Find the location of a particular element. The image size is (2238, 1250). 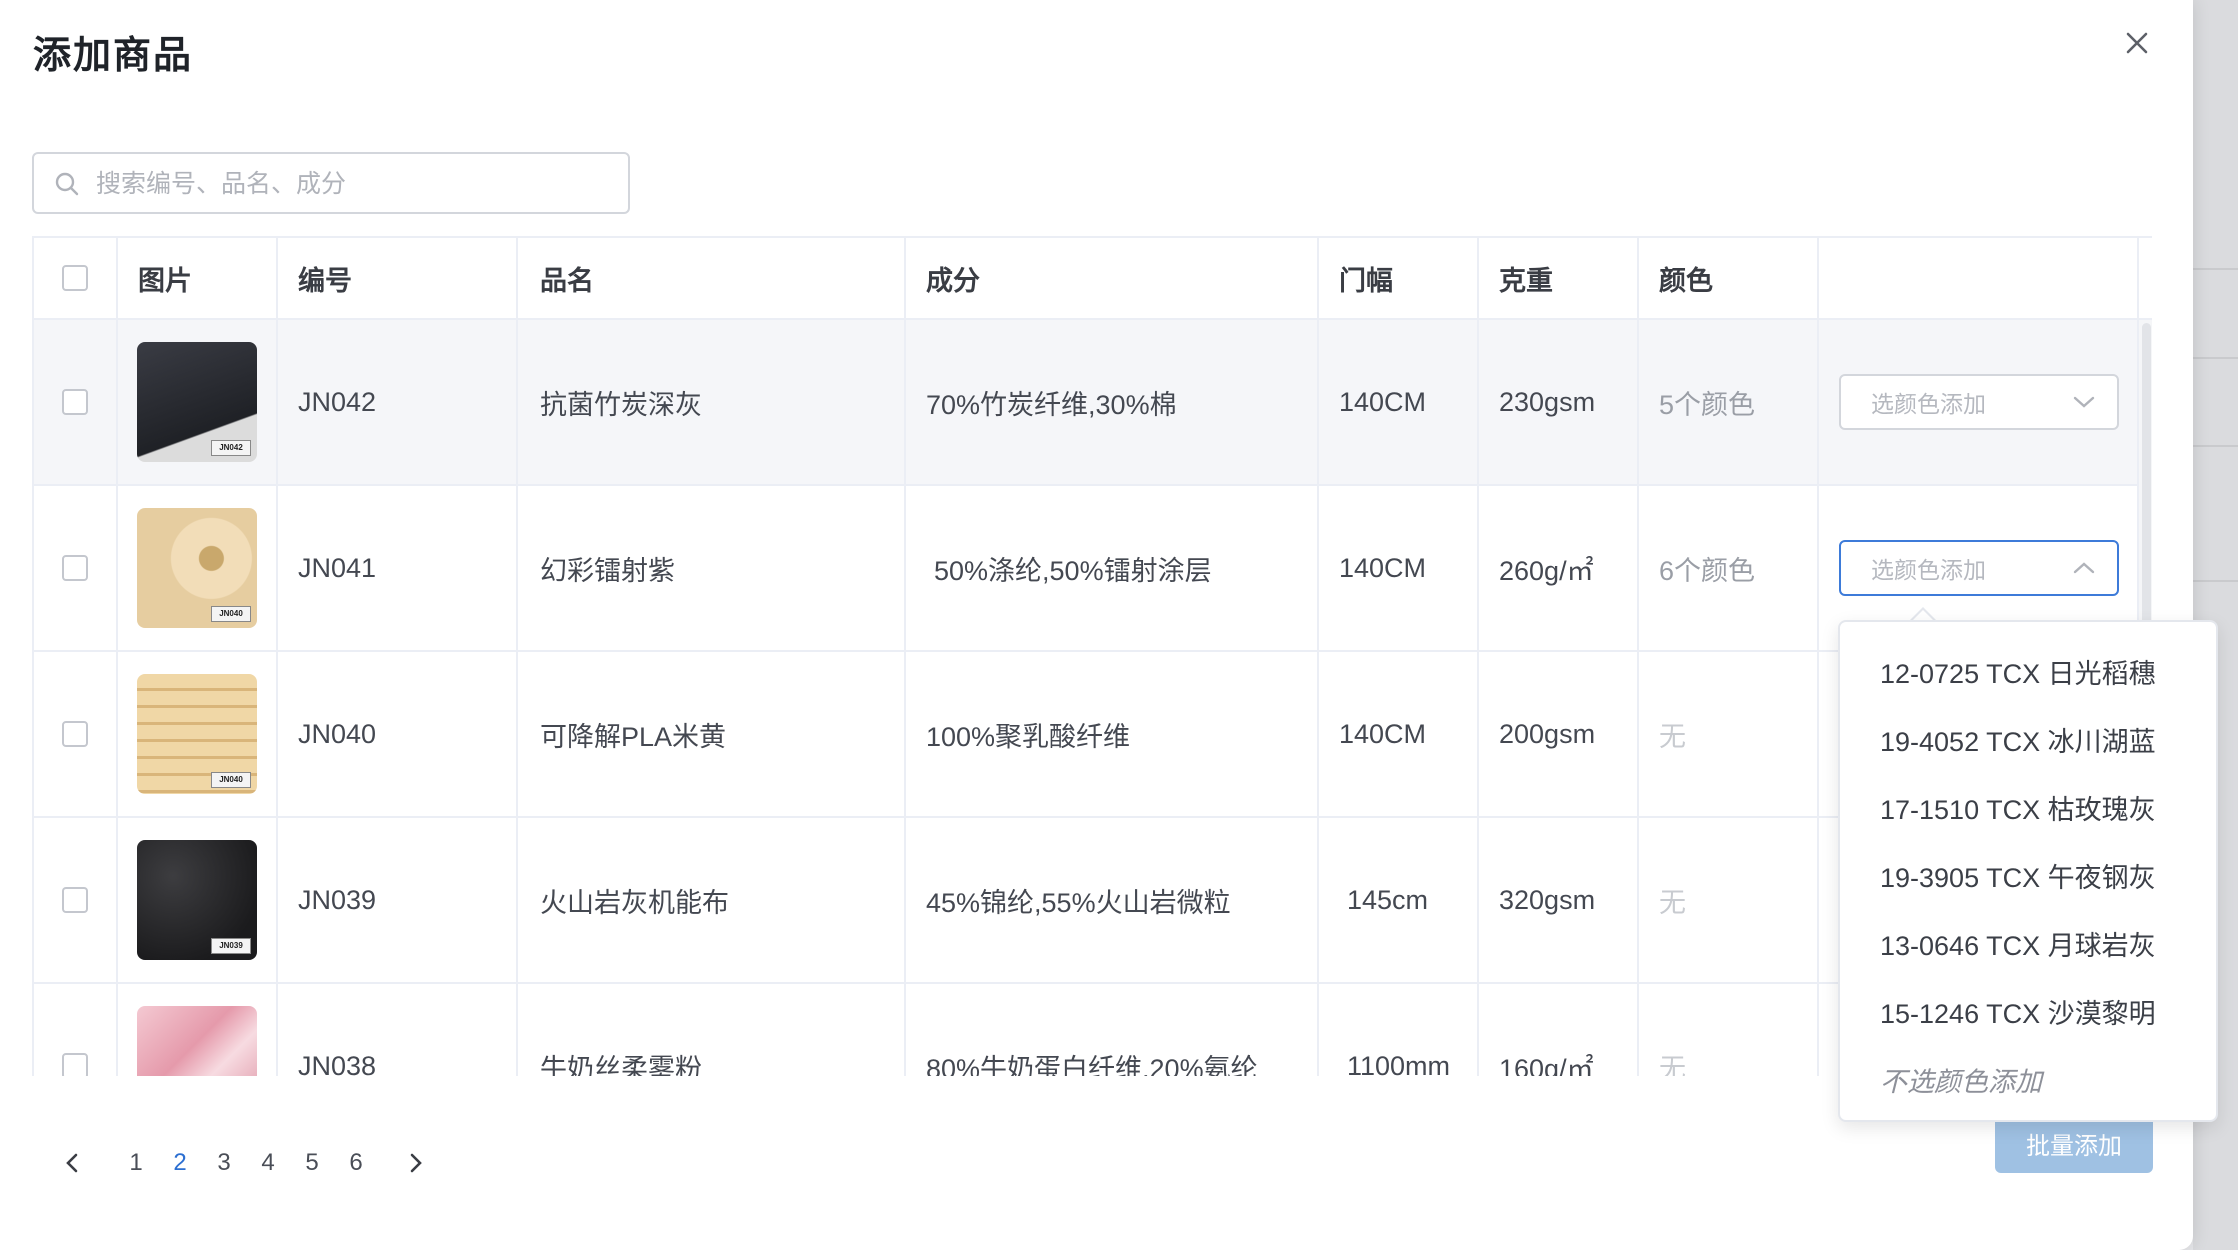

product-code: JN038 is located at coordinates (398, 1030).